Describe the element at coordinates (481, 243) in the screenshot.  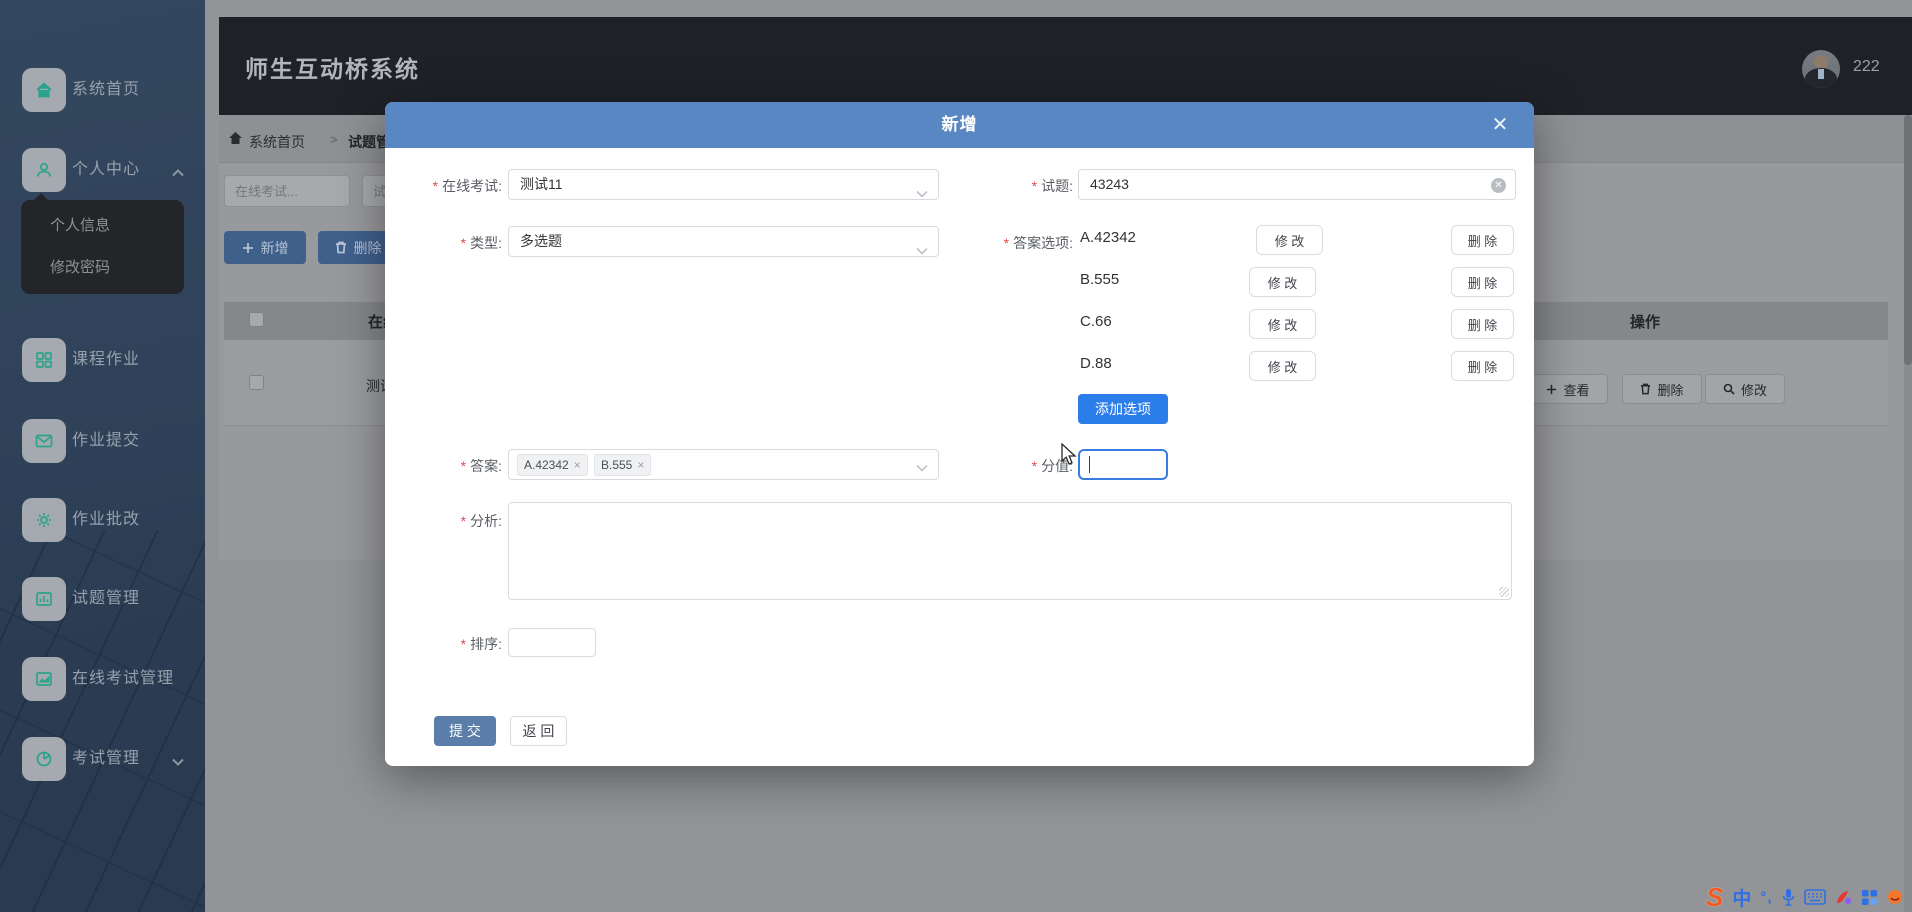
I see `type-label: * 类型:` at that location.